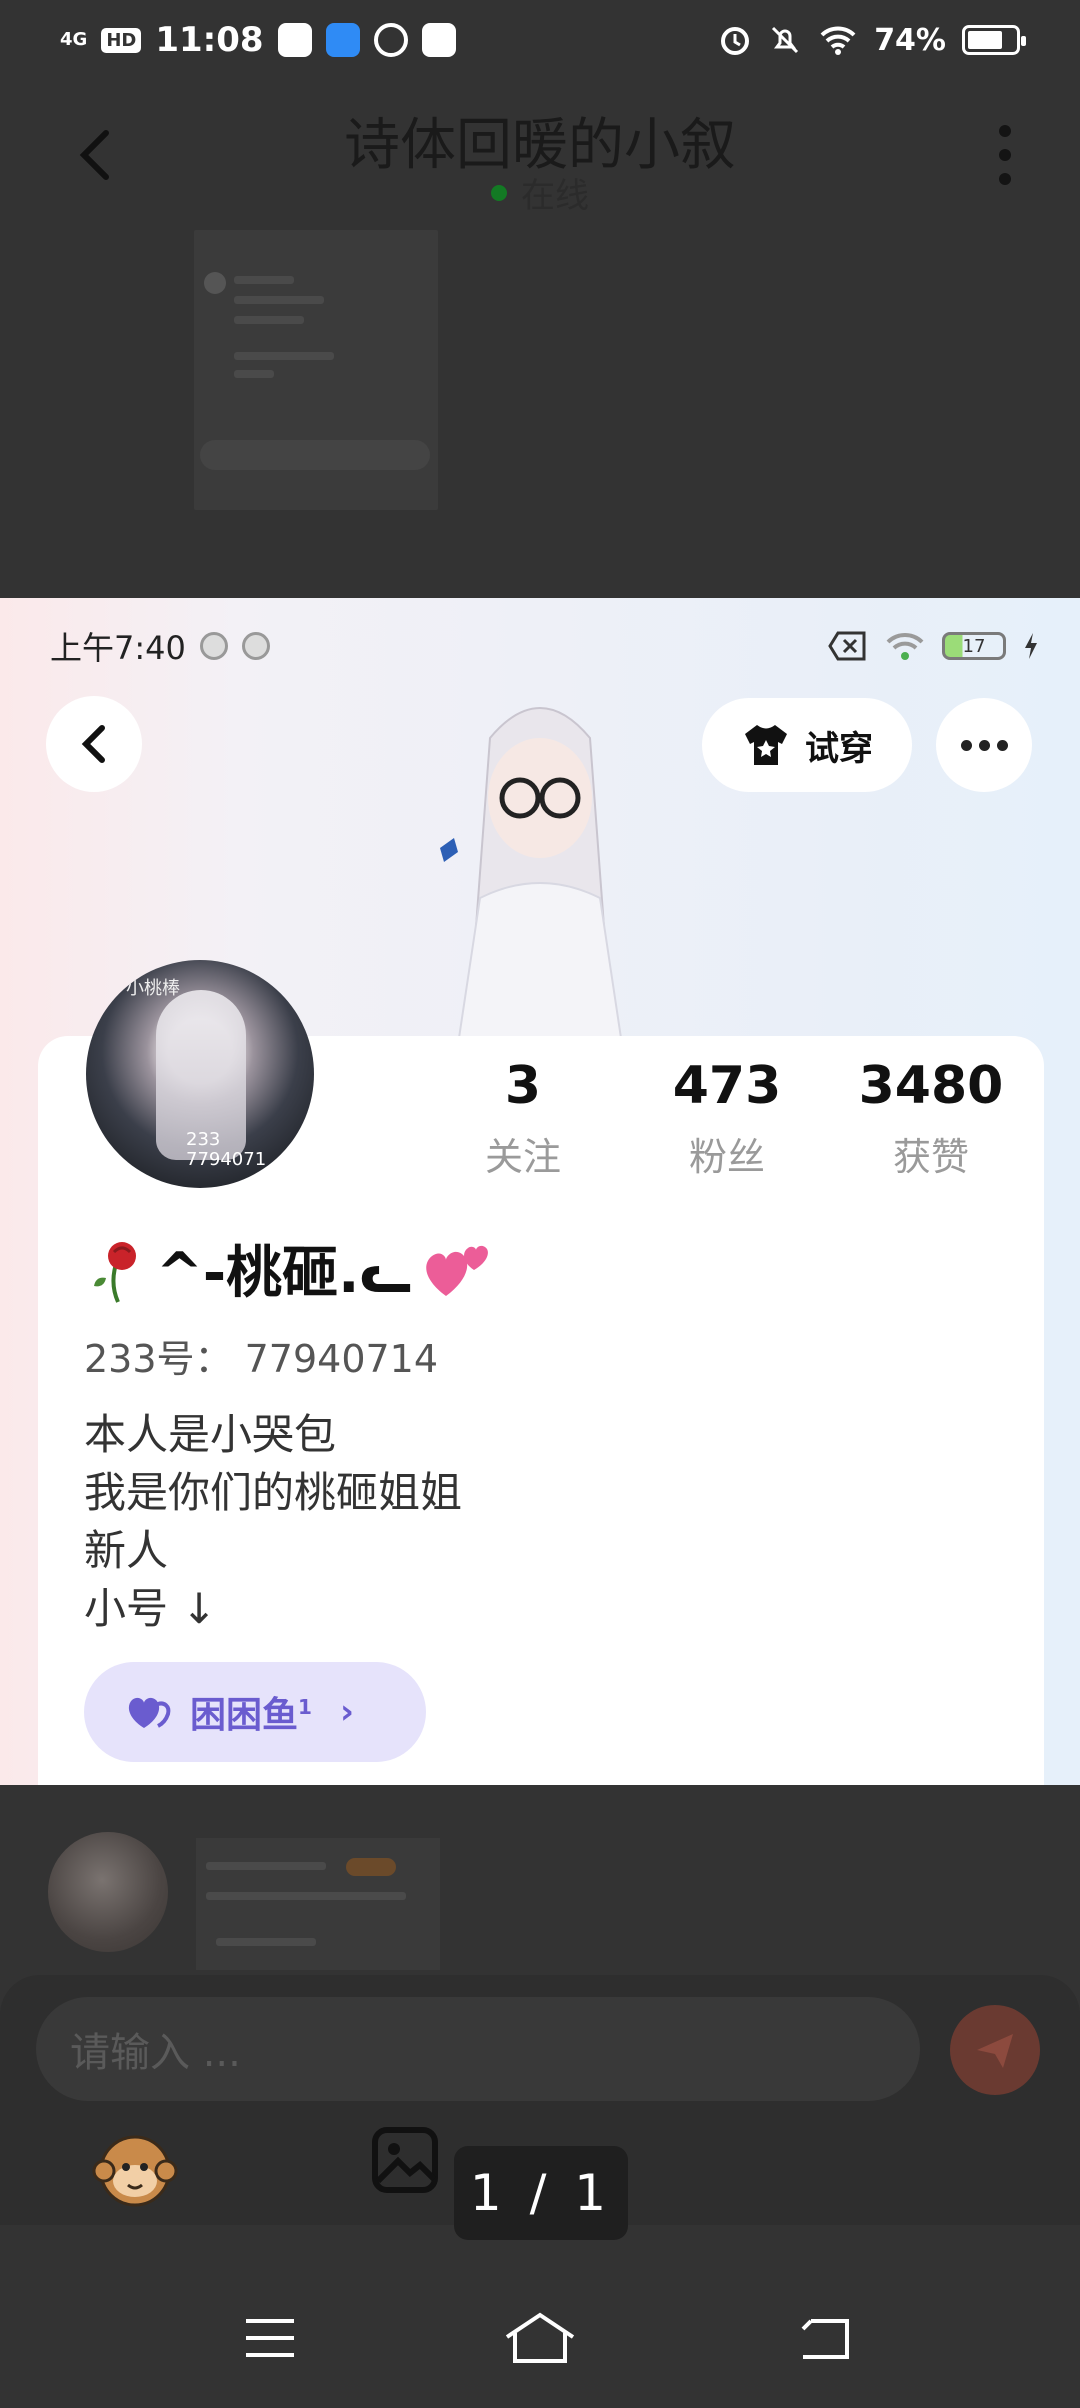 Image resolution: width=1080 pixels, height=2408 pixels. I want to click on online-status: 在线, so click(540, 192).